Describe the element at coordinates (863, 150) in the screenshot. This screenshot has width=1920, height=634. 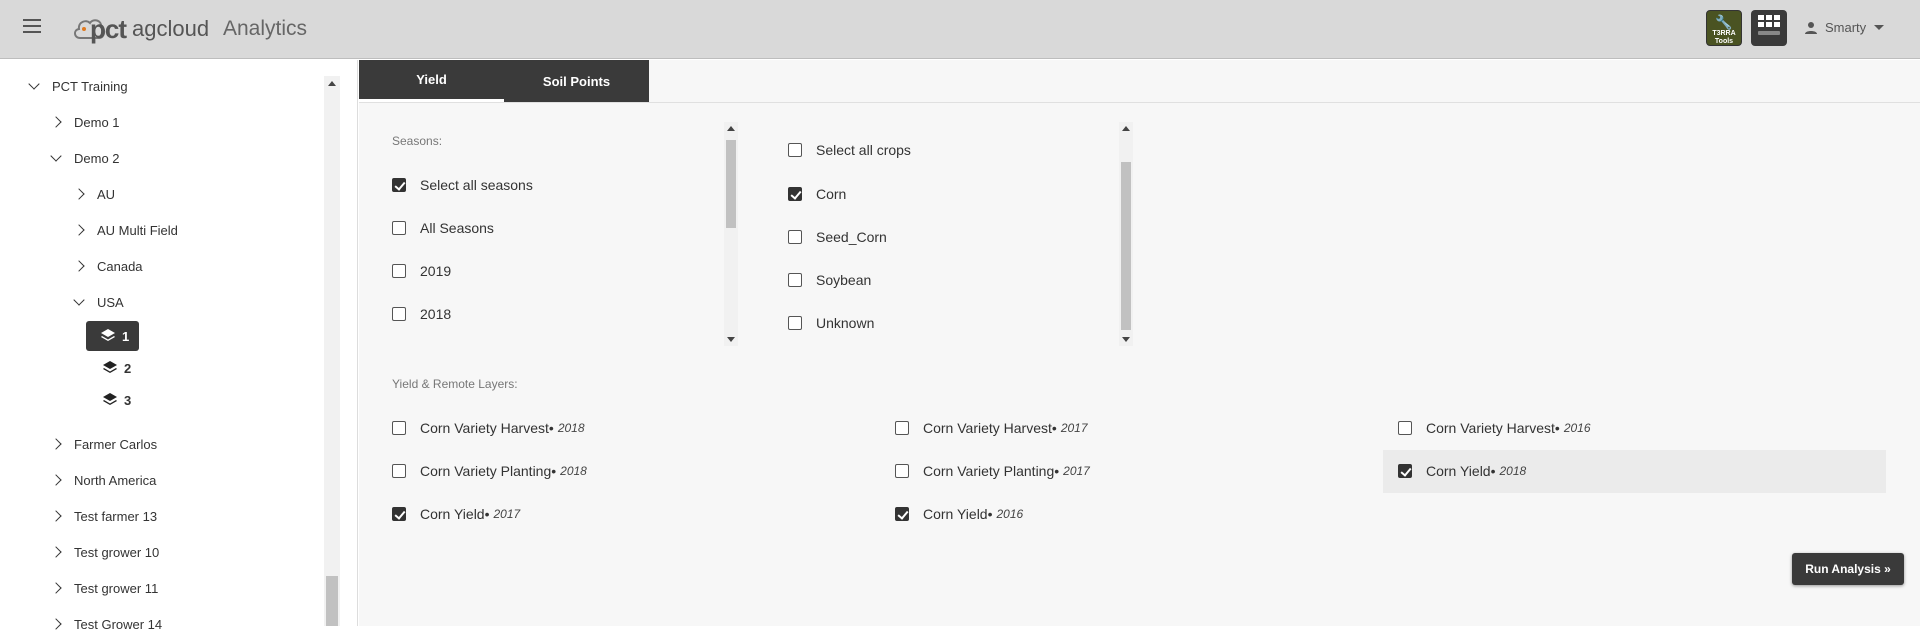
I see `checkbox-label: Select all crops` at that location.